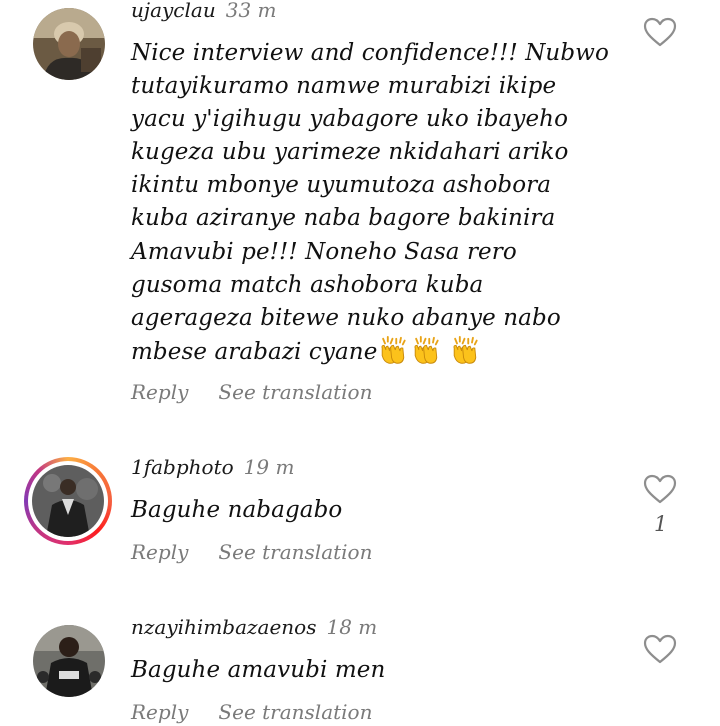  I want to click on comment-text: Baguhe amavubi men, so click(371, 670).